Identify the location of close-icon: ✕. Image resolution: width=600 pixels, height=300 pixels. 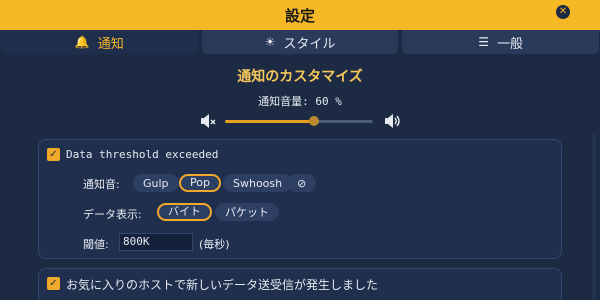
(563, 12).